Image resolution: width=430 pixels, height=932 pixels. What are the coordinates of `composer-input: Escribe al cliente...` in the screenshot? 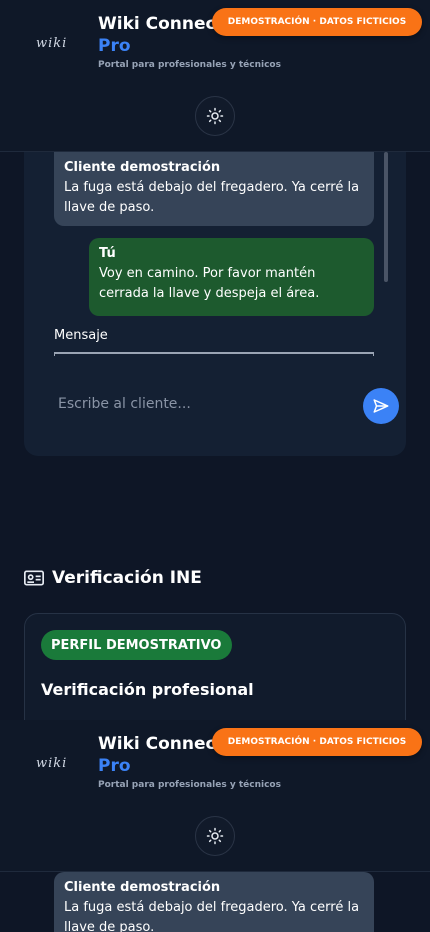 It's located at (124, 404).